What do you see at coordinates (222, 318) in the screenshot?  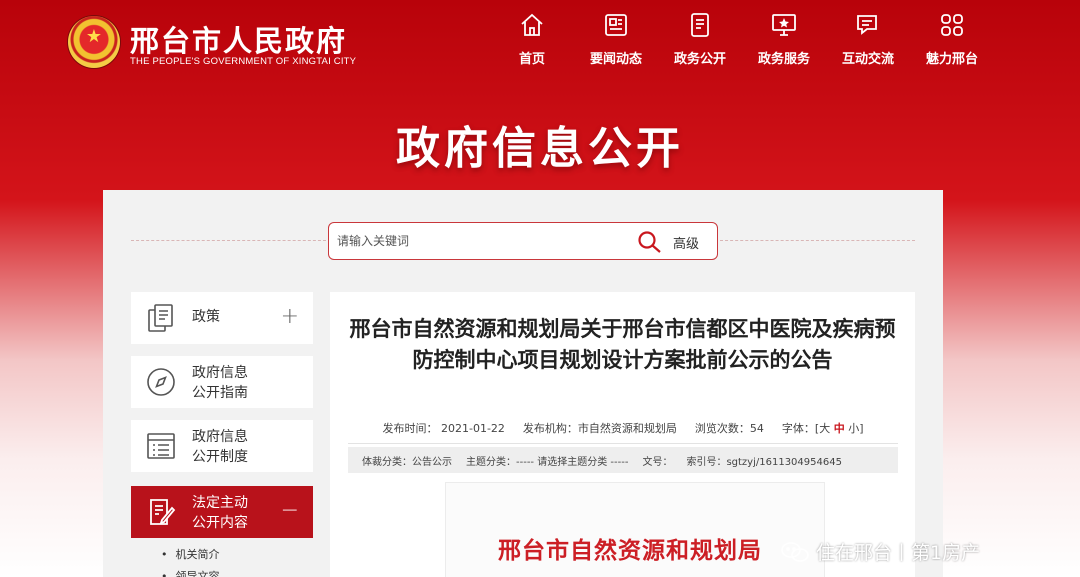 I see `sidebar-item-policy: 政策 +` at bounding box center [222, 318].